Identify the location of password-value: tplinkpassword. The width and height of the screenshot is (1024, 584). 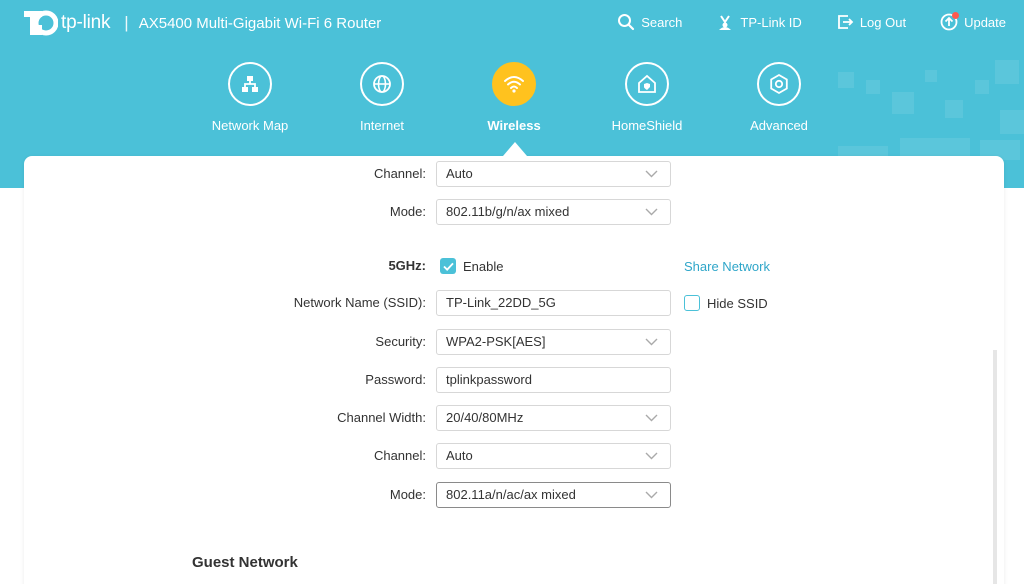
(489, 379).